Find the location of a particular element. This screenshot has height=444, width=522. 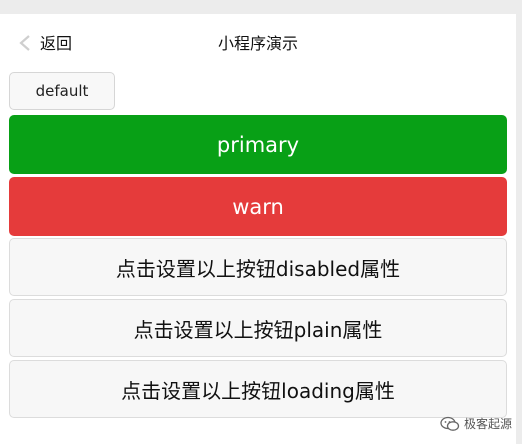

default-button: default is located at coordinates (62, 91).